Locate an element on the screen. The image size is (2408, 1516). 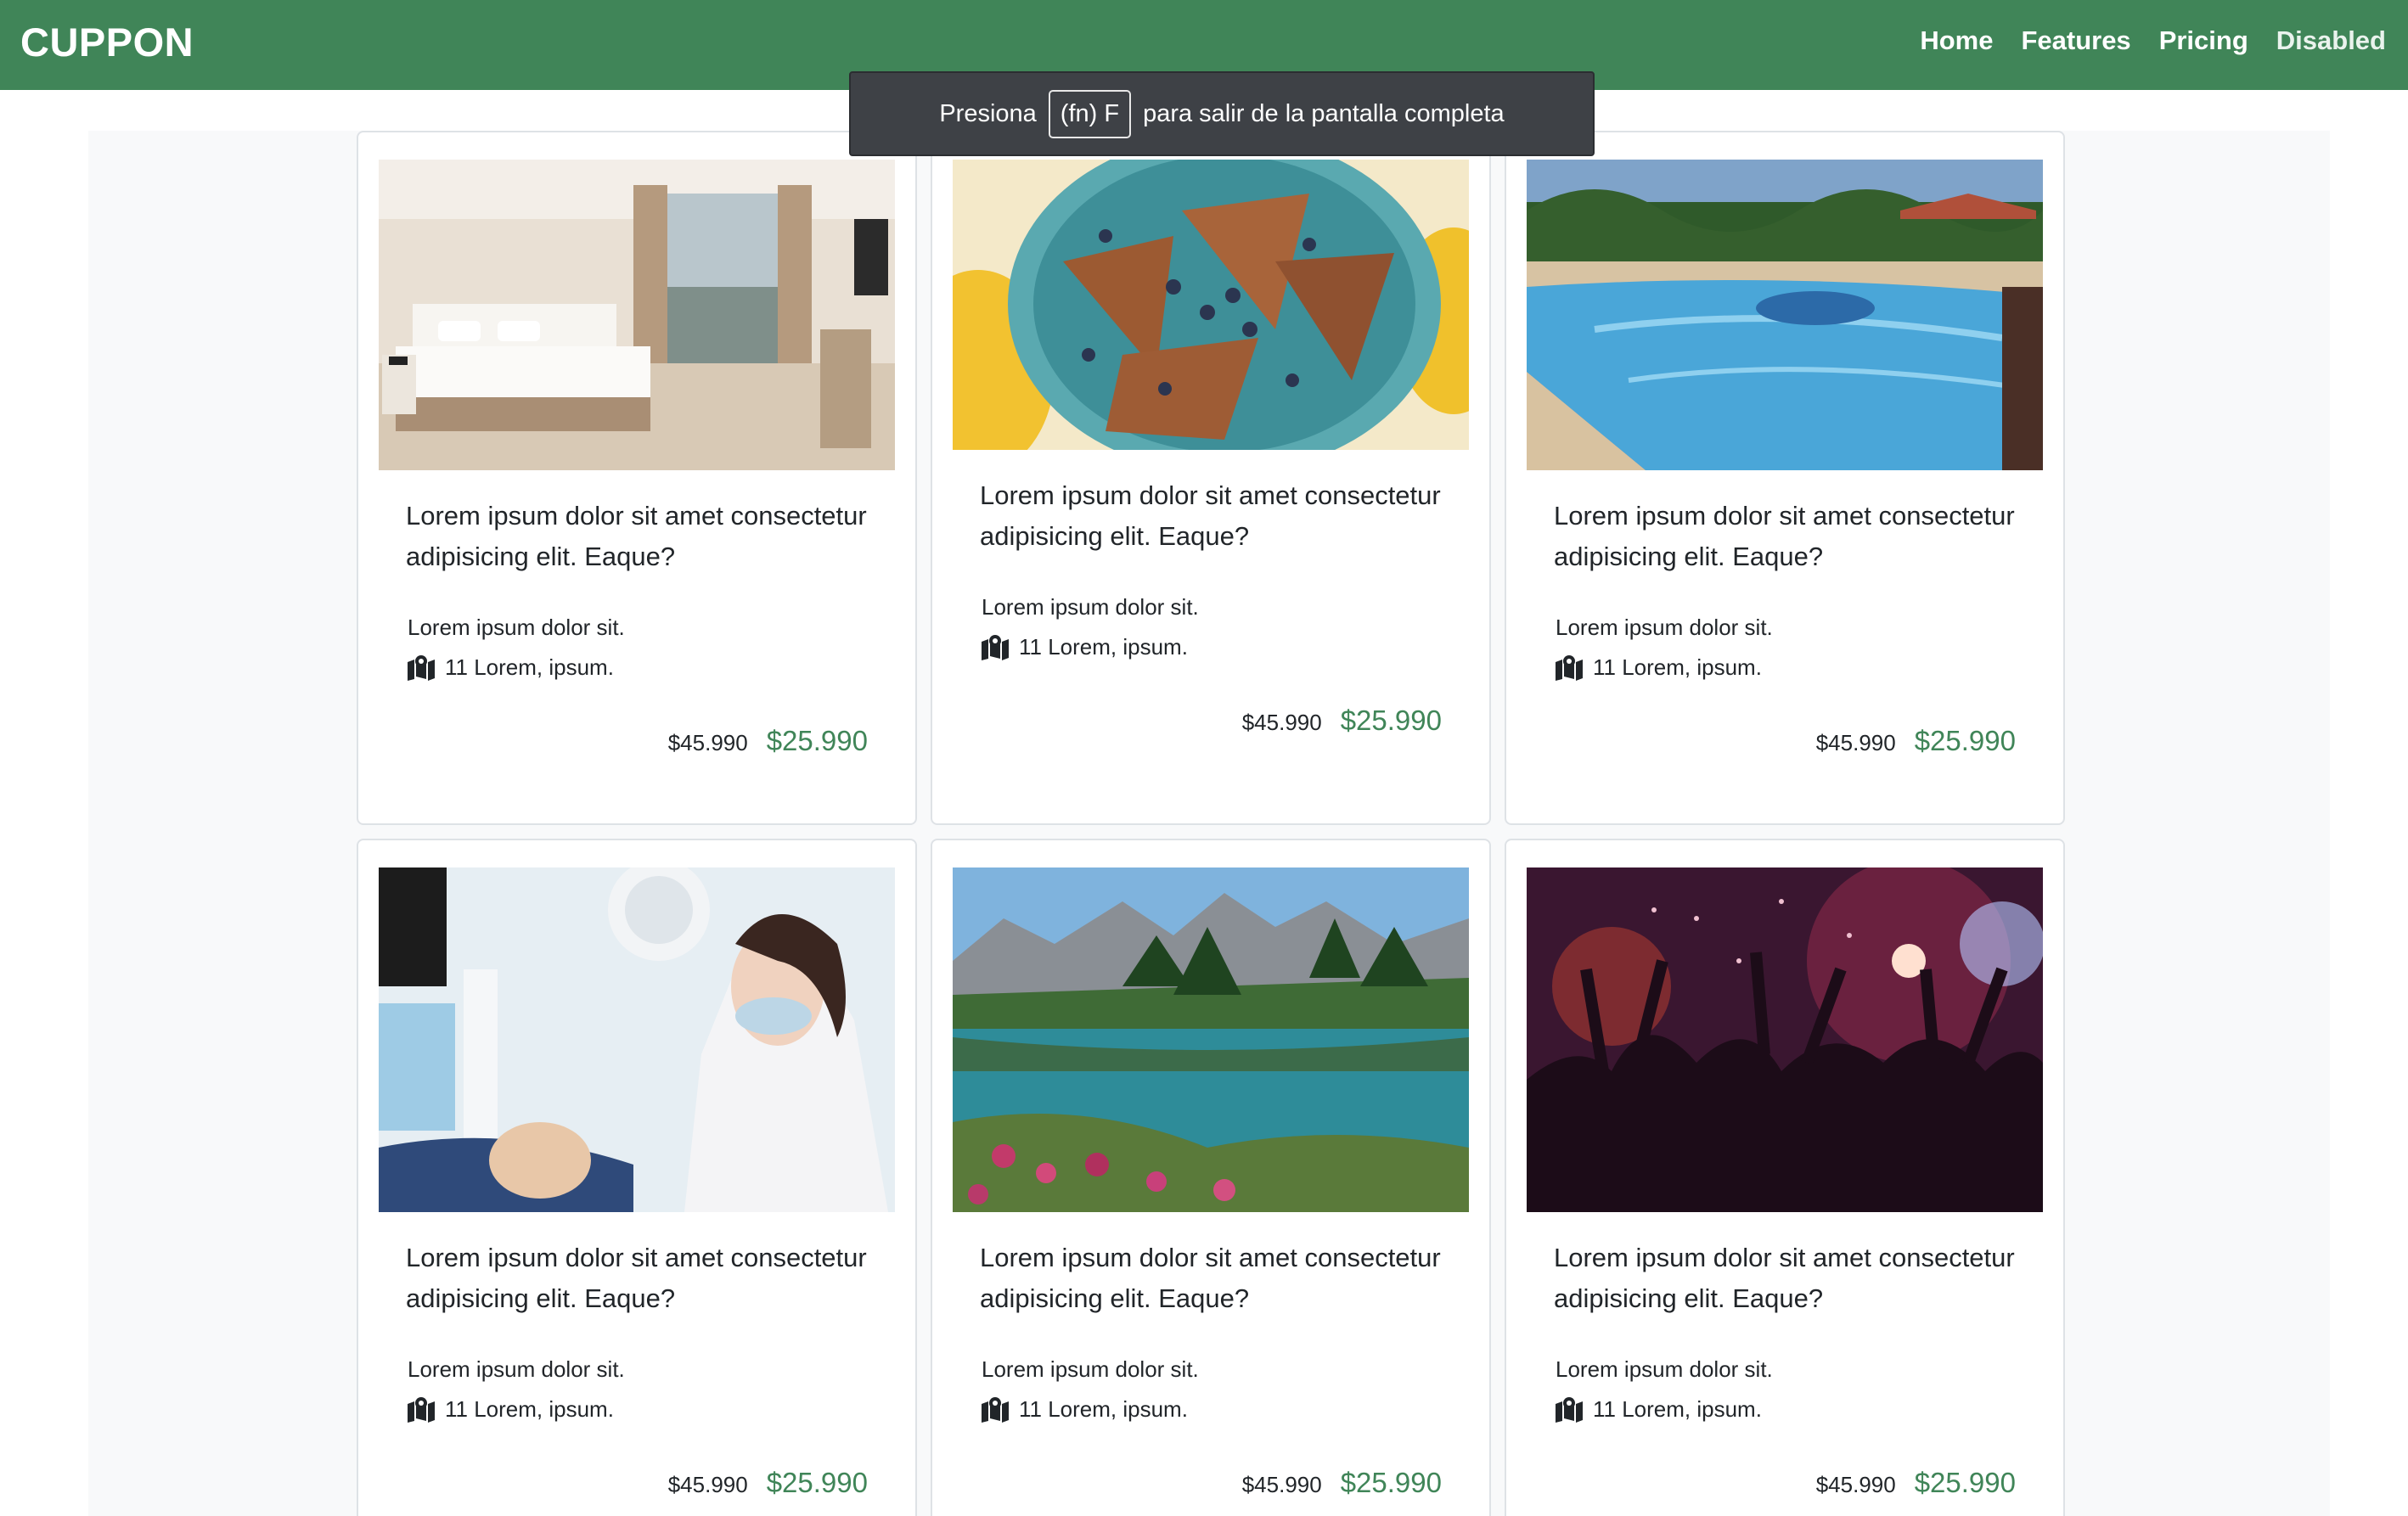
card-image-dentist is located at coordinates (637, 1039).